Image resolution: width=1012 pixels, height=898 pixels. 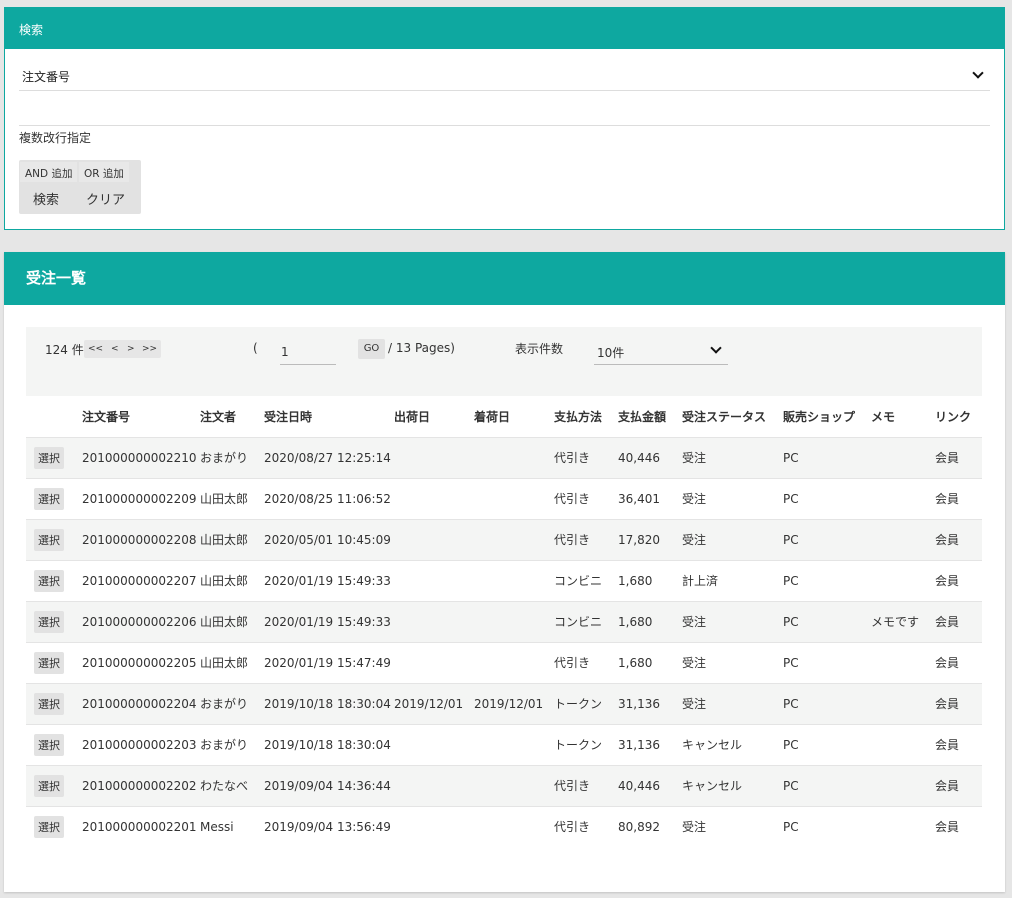 What do you see at coordinates (412, 416) in the screenshot?
I see `column-header-ship-date: 出荷日` at bounding box center [412, 416].